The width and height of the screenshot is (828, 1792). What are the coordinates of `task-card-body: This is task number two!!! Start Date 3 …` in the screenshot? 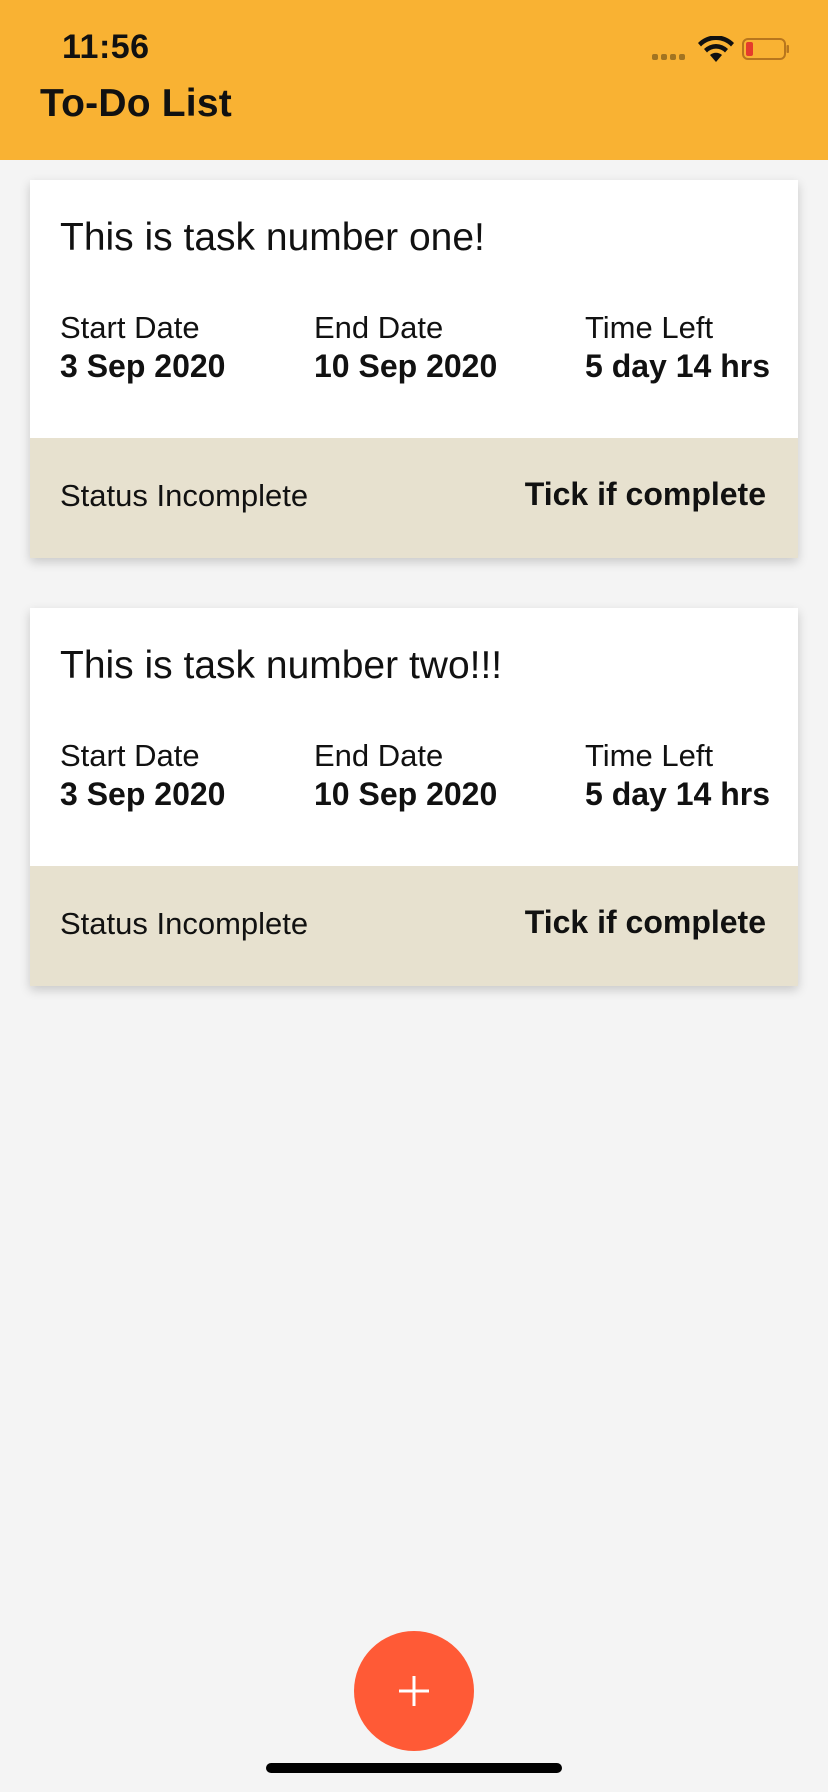 It's located at (414, 737).